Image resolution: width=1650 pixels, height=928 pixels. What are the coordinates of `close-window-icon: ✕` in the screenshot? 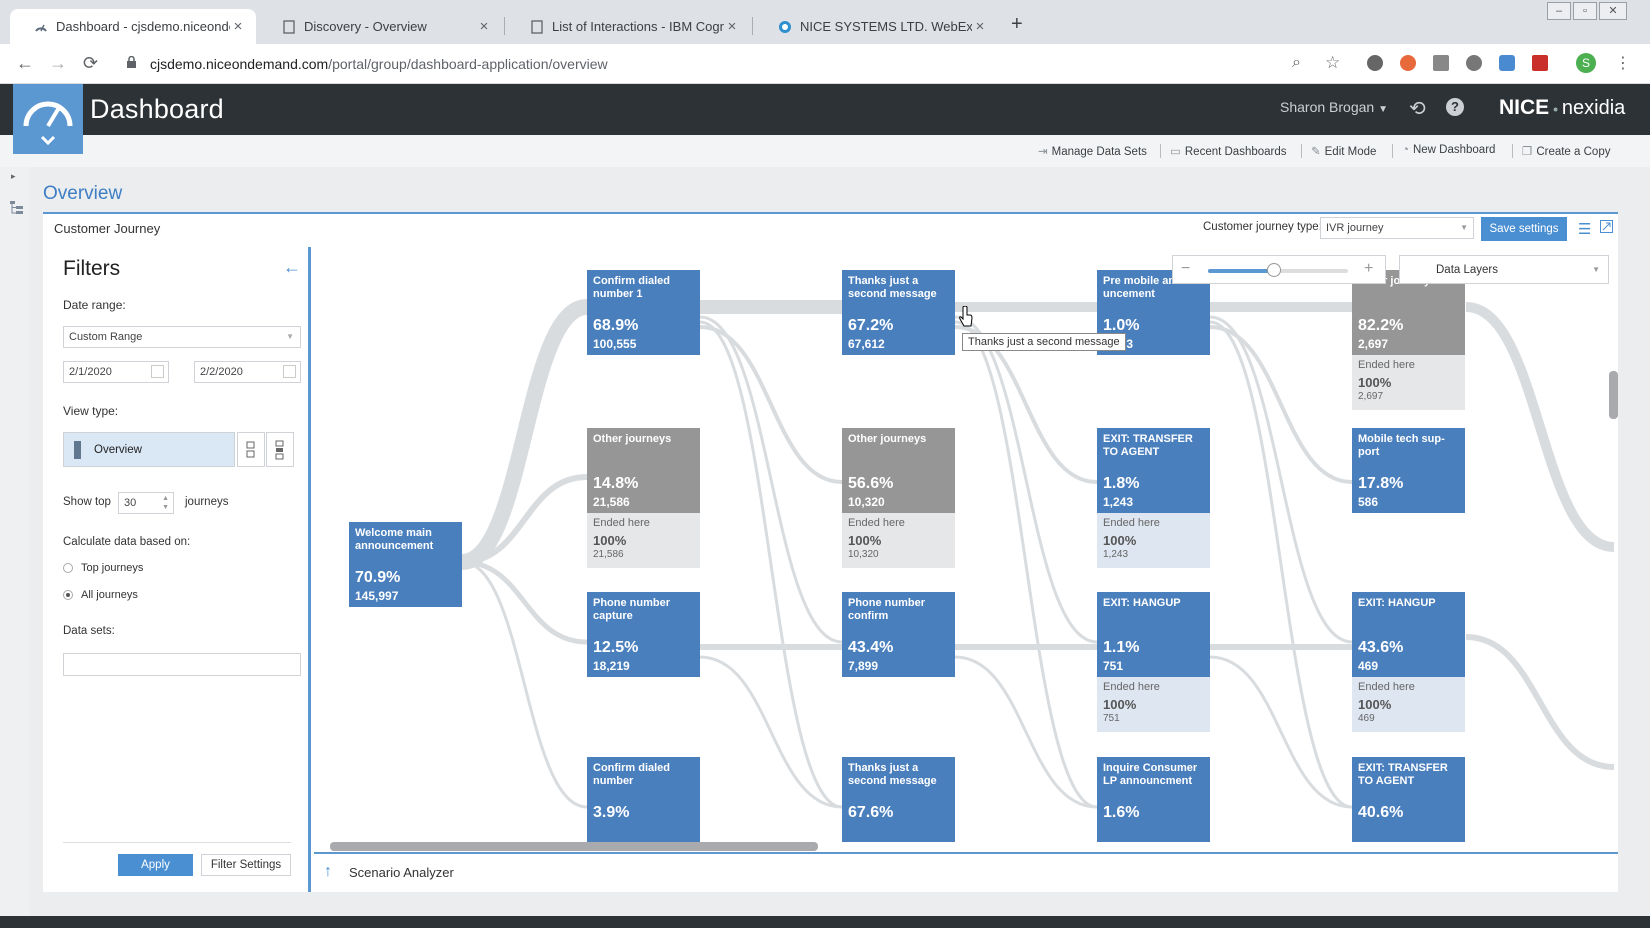 It's located at (1613, 11).